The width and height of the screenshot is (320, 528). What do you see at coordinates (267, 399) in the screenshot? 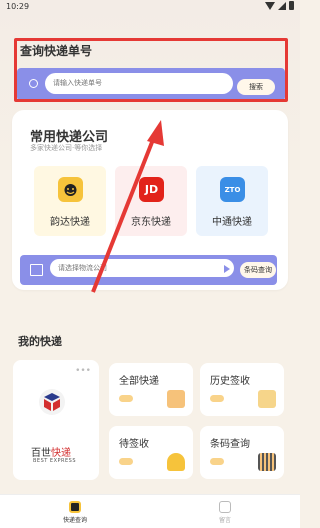
I see `clipboard-icon` at bounding box center [267, 399].